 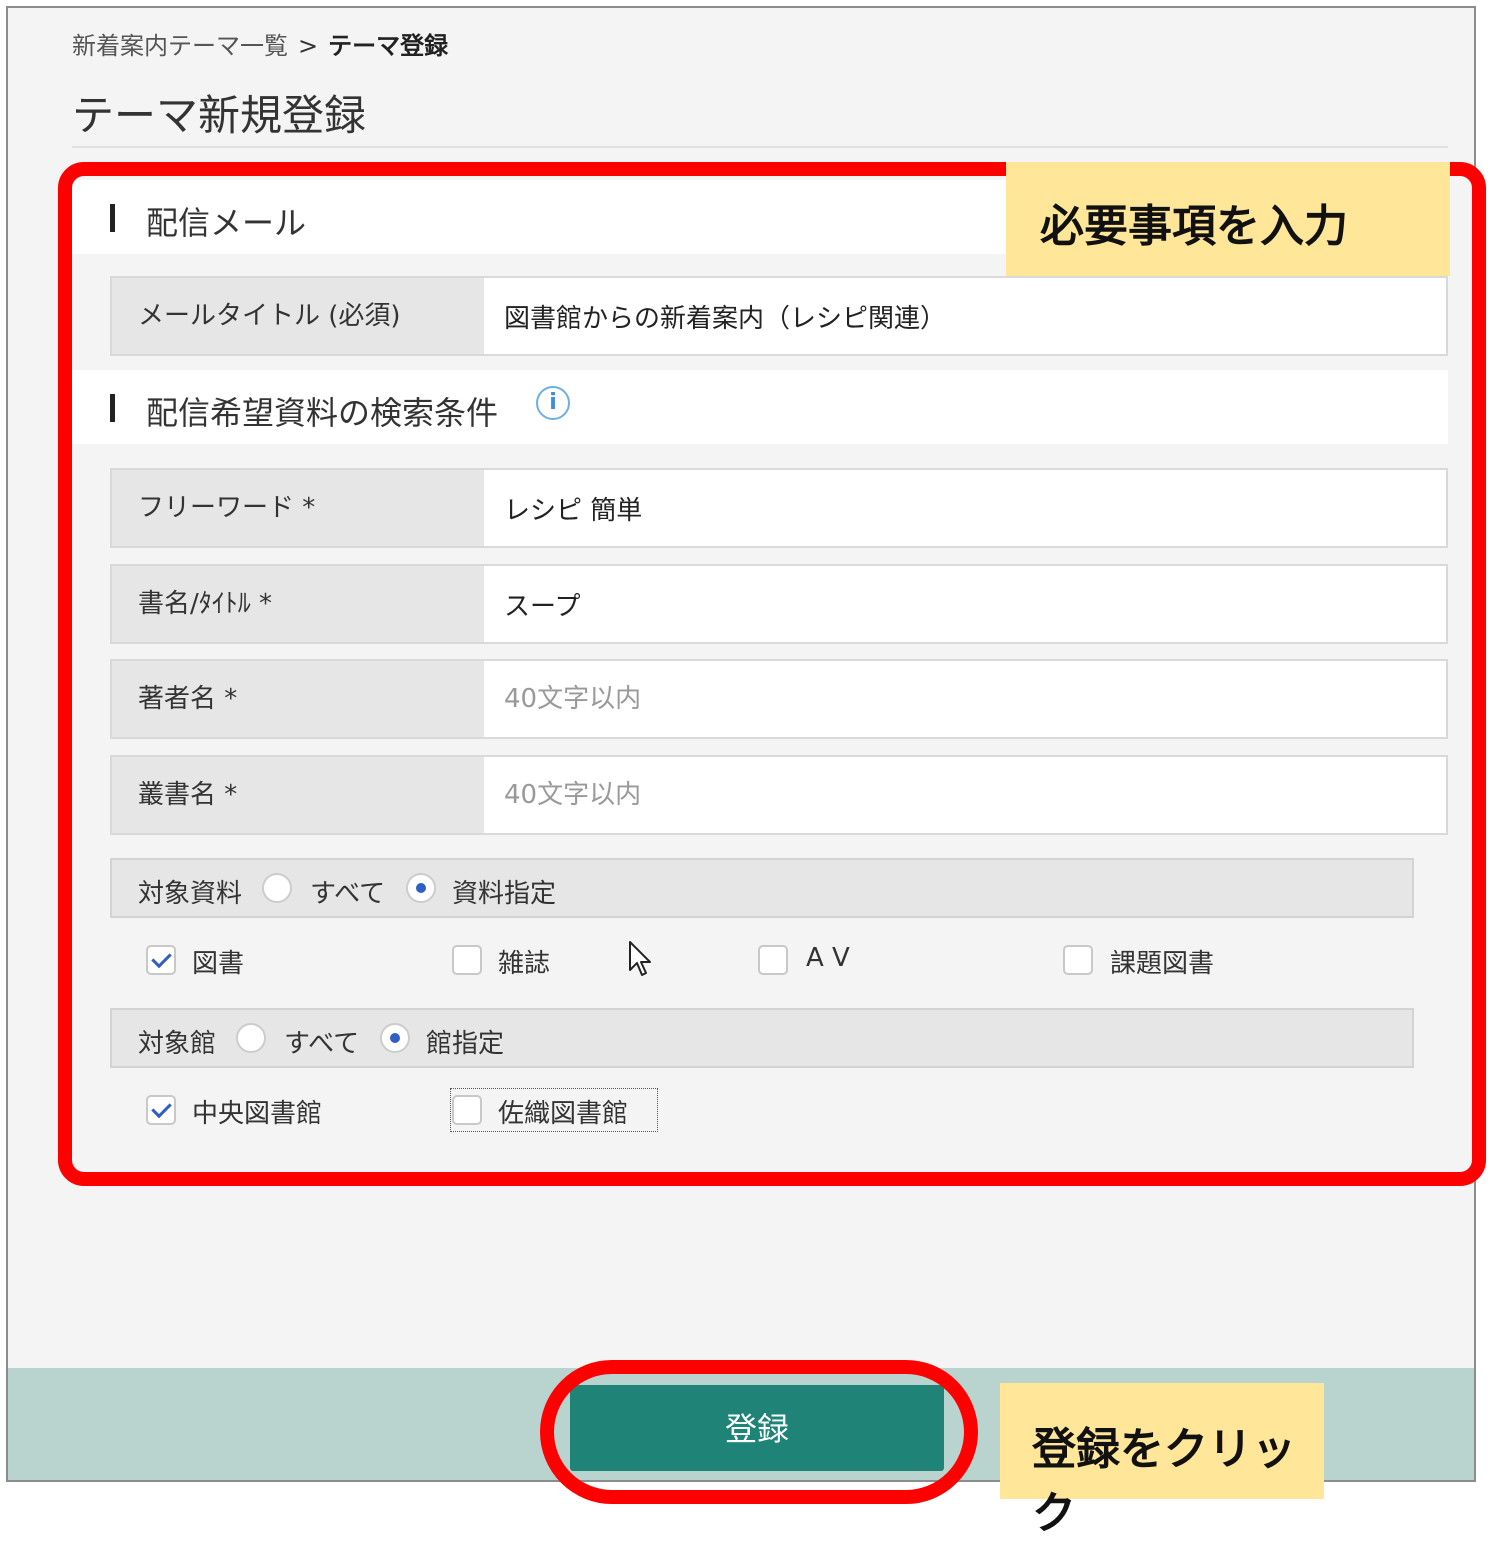 I want to click on breadcrumb-current: テーマ登録, so click(x=388, y=46).